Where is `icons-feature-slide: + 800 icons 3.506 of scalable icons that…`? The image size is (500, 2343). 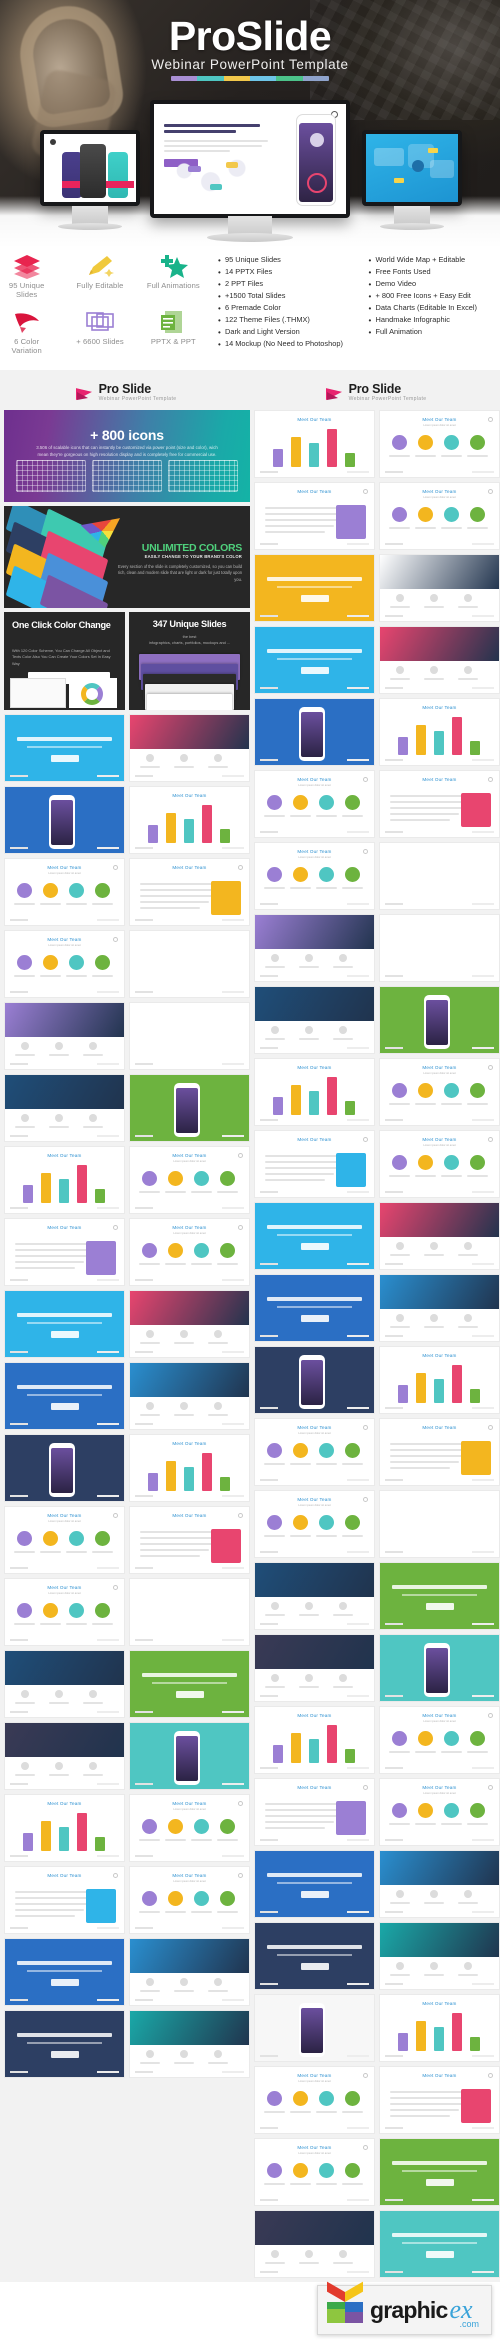
icons-feature-slide: + 800 icons 3.506 of scalable icons that… is located at coordinates (127, 456).